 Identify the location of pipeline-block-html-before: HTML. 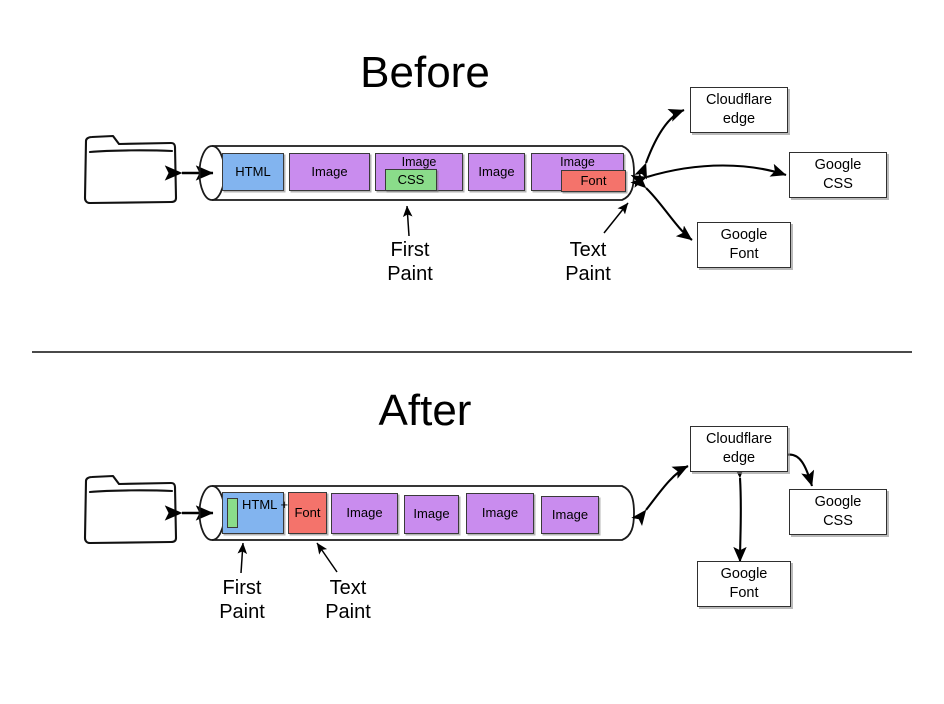
(253, 172).